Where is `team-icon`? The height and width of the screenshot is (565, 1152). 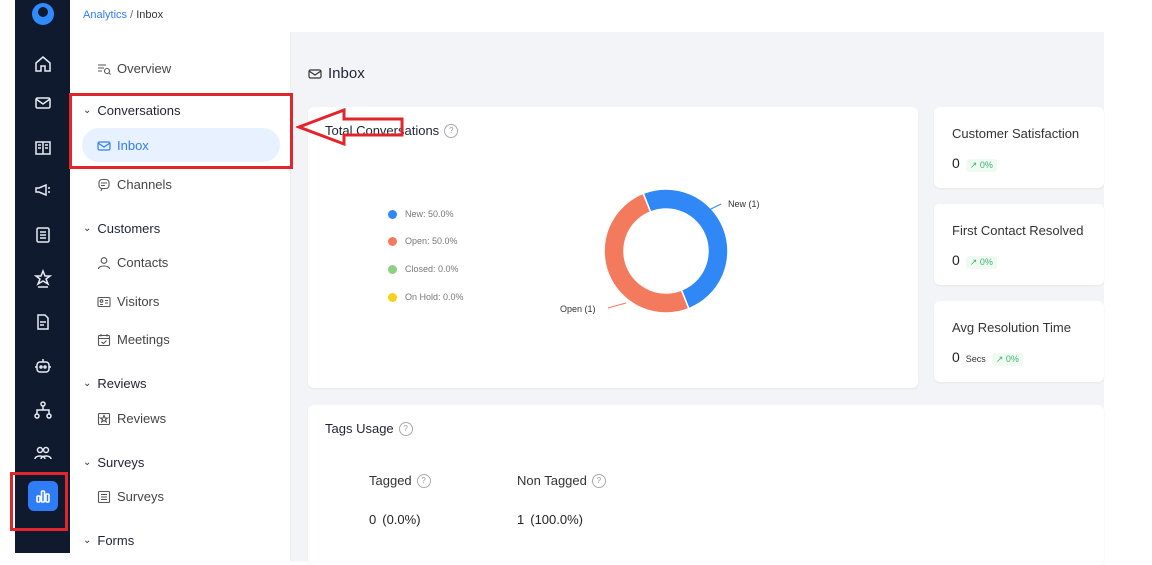
team-icon is located at coordinates (42, 453).